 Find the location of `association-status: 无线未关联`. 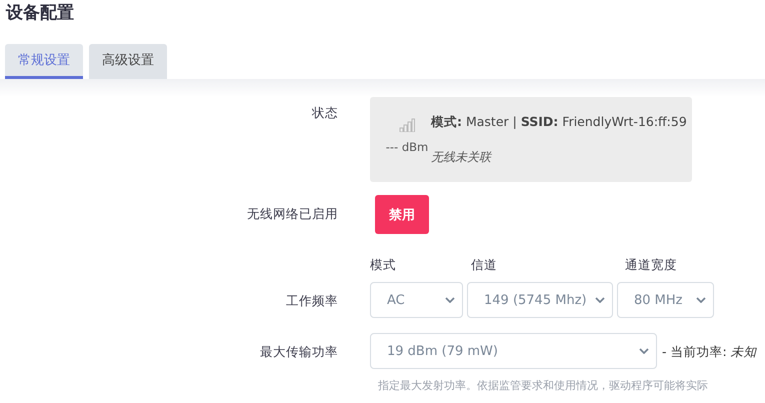

association-status: 无线未关联 is located at coordinates (462, 157).